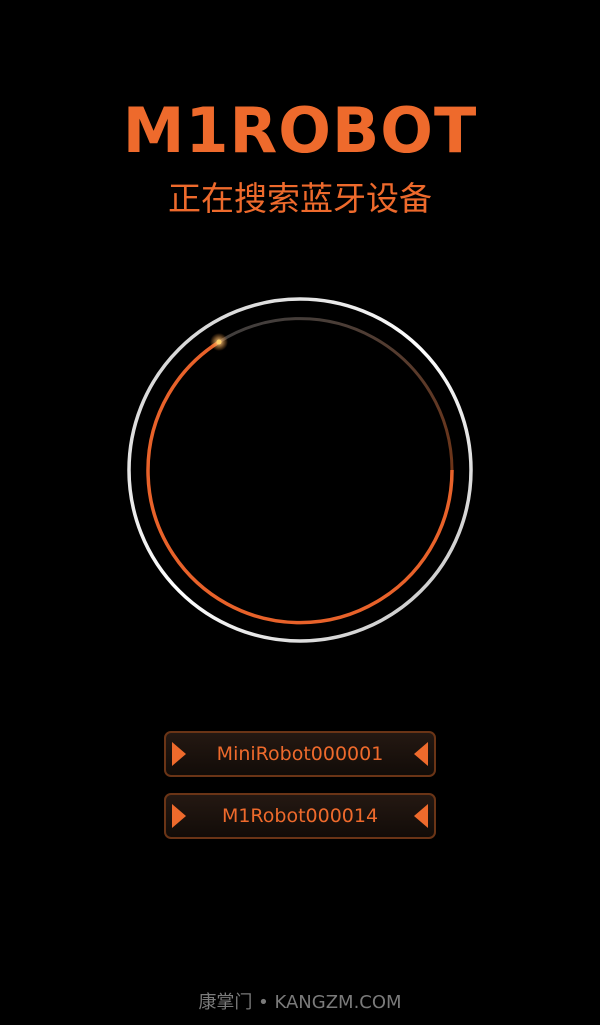 The image size is (600, 1025). I want to click on scan-track, so click(336, 394).